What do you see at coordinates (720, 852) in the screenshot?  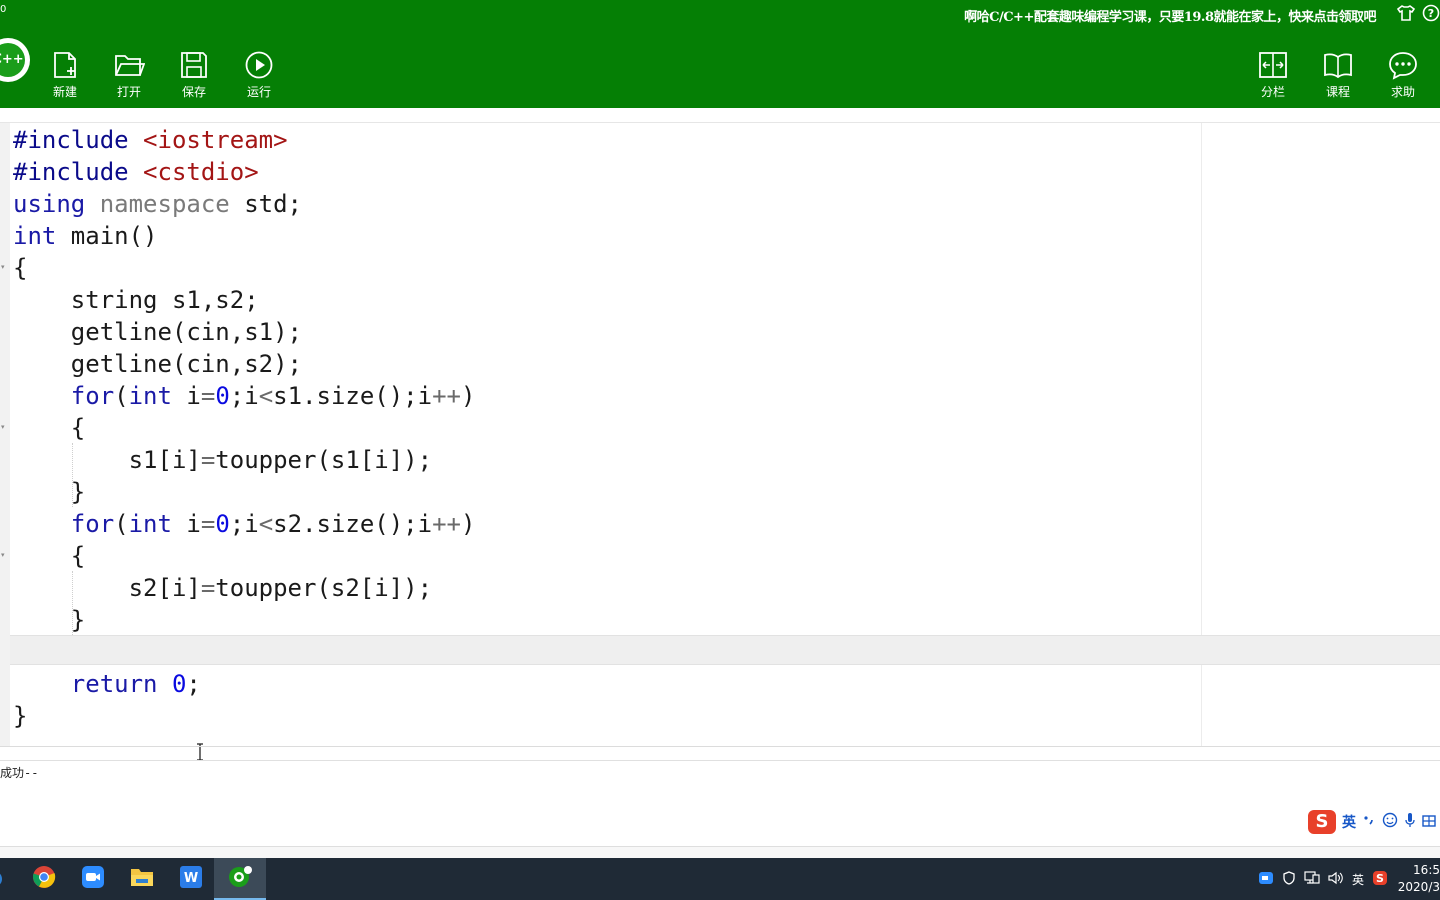 I see `status-separator` at bounding box center [720, 852].